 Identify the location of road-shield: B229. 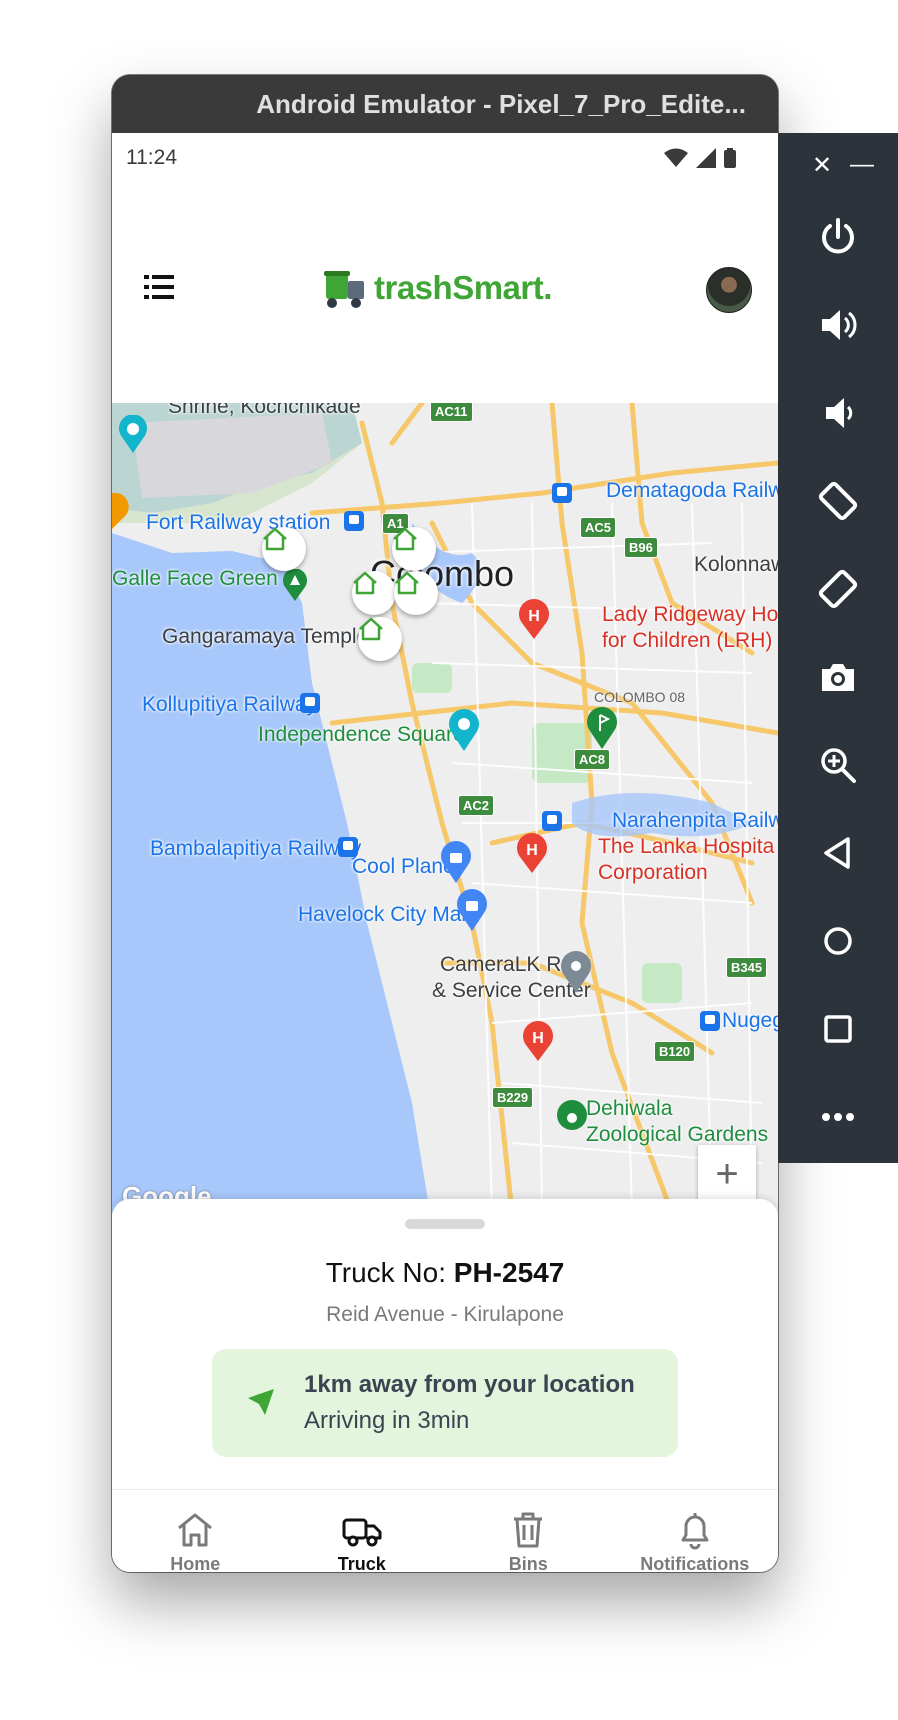
(513, 1097).